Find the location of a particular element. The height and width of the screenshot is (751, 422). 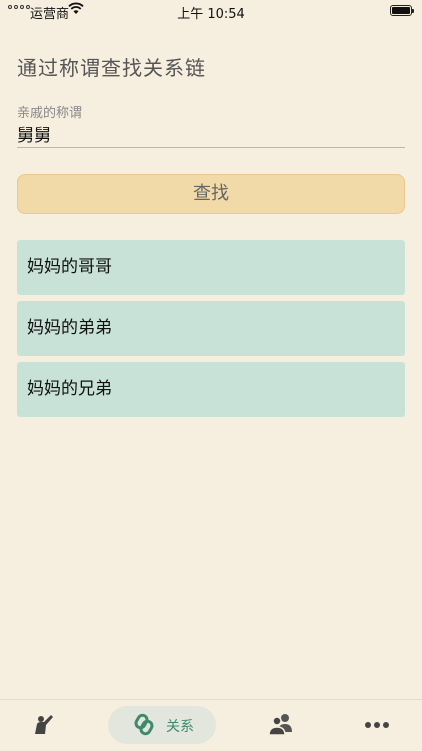

chain-link-icon is located at coordinates (144, 724).